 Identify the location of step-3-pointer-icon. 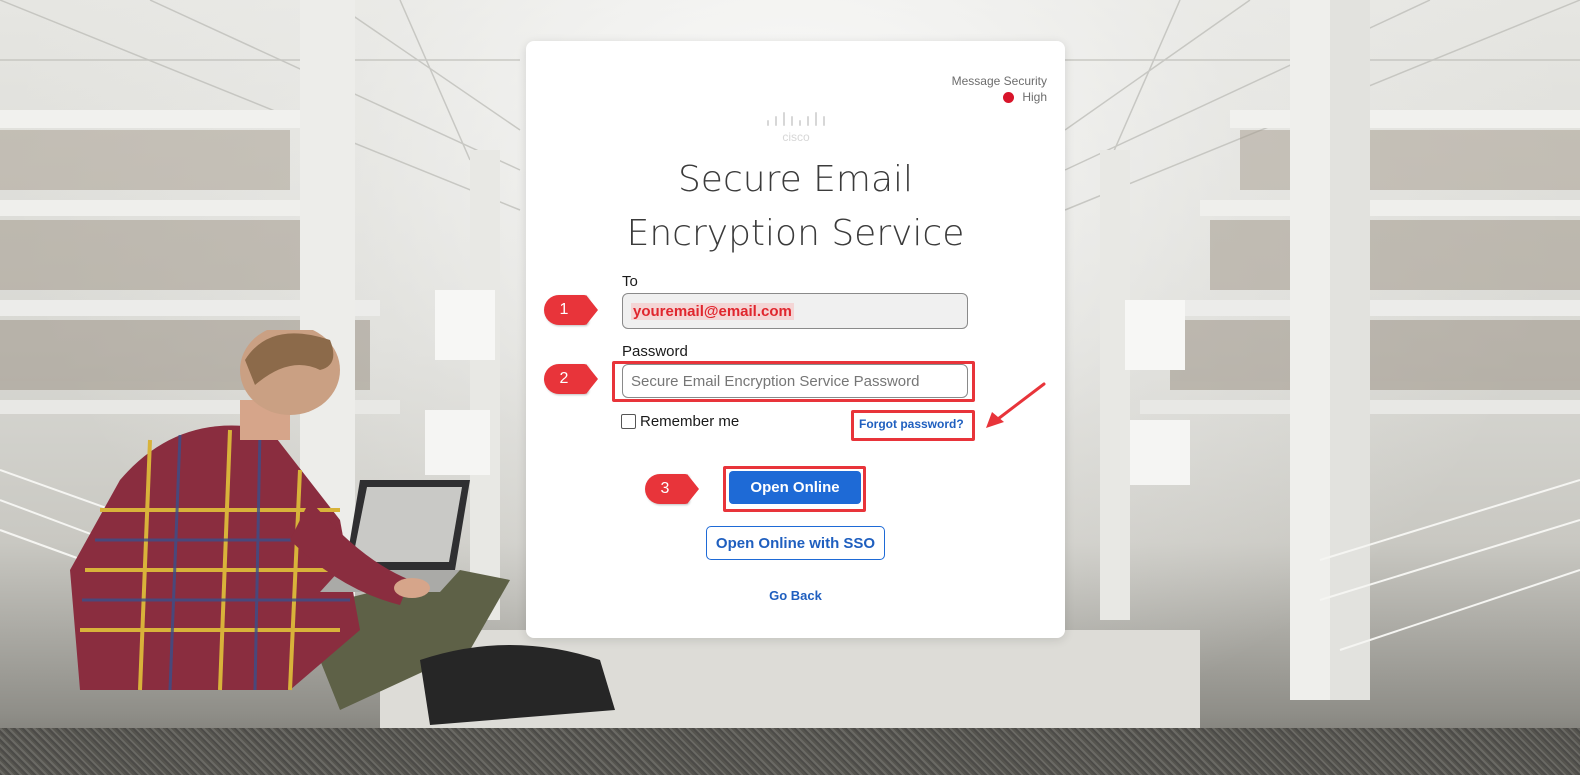
(693, 489).